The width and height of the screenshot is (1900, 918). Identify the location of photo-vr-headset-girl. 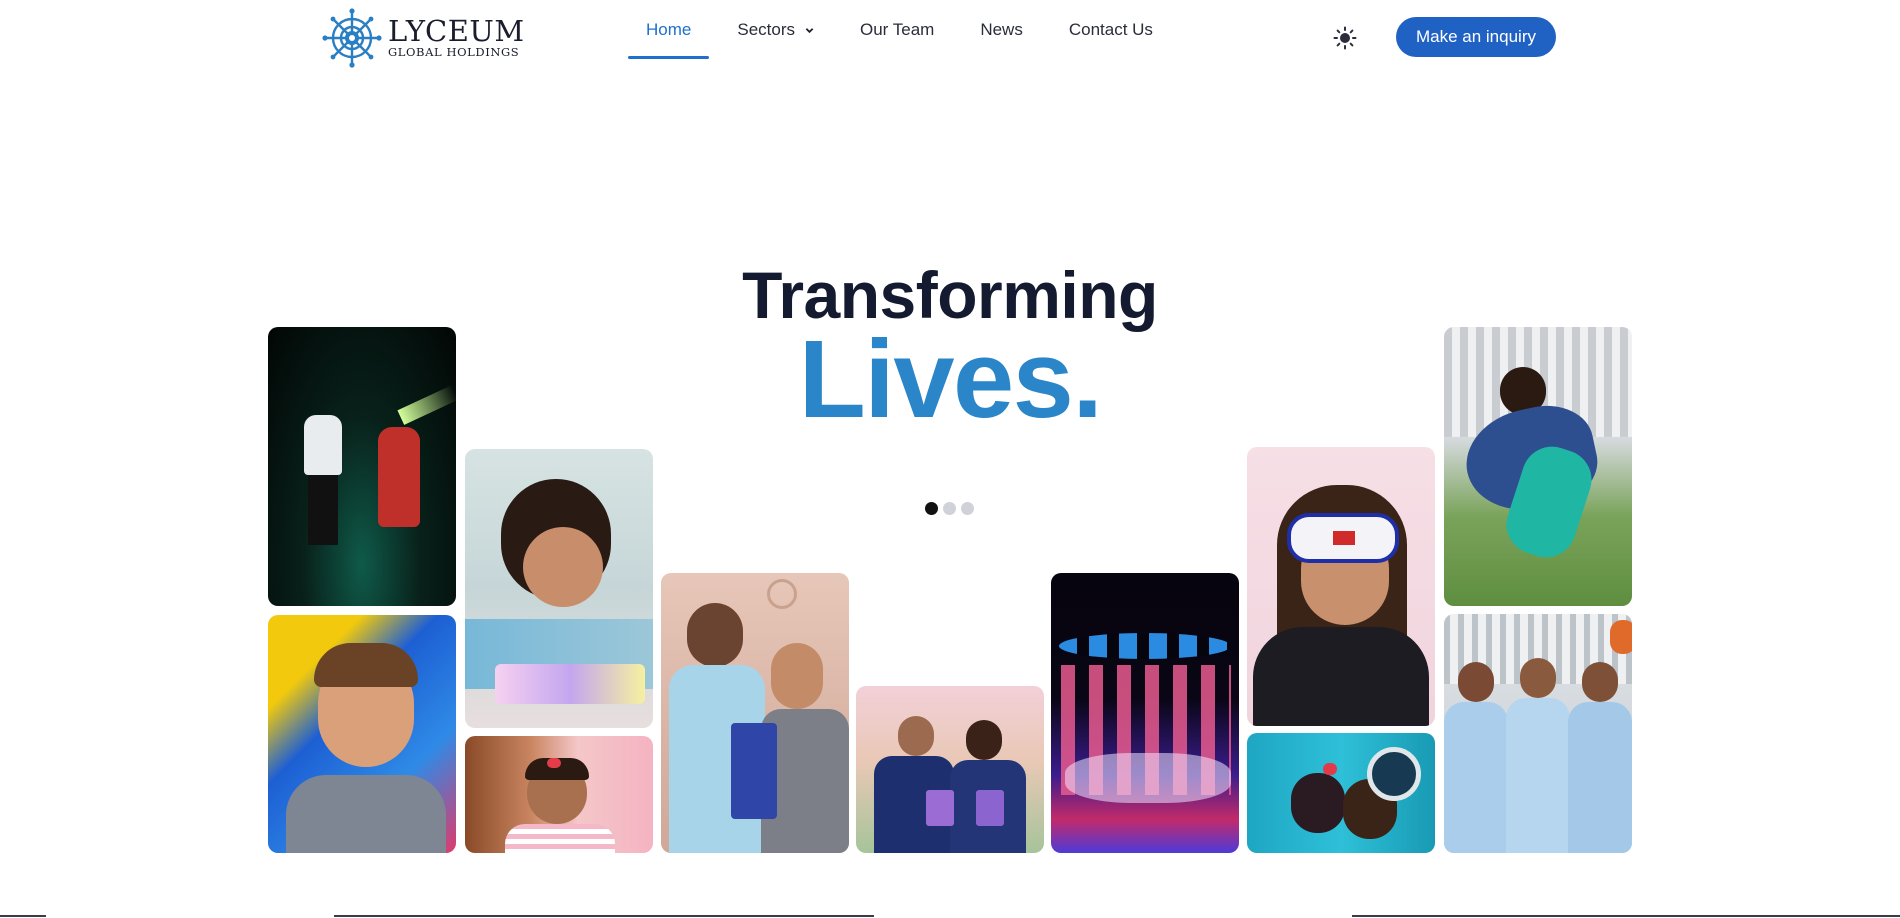
(1341, 586).